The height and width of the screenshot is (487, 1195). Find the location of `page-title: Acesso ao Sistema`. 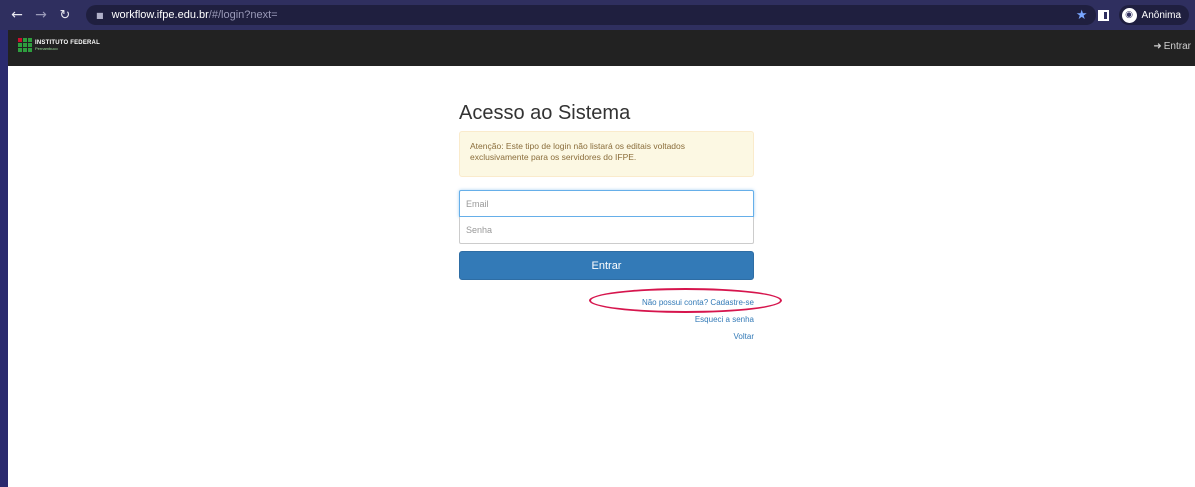

page-title: Acesso ao Sistema is located at coordinates (545, 113).